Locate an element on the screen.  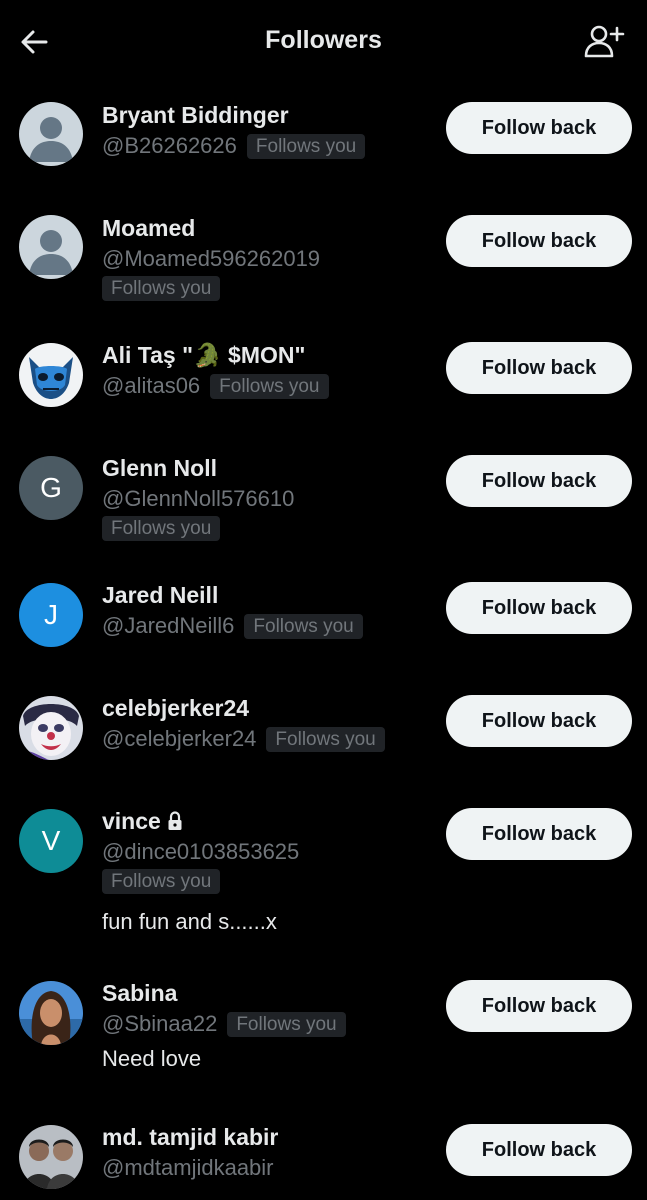
display-name: Moamed is located at coordinates (267, 228).